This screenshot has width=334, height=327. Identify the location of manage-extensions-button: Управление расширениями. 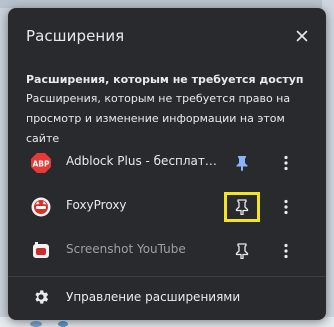
(167, 298).